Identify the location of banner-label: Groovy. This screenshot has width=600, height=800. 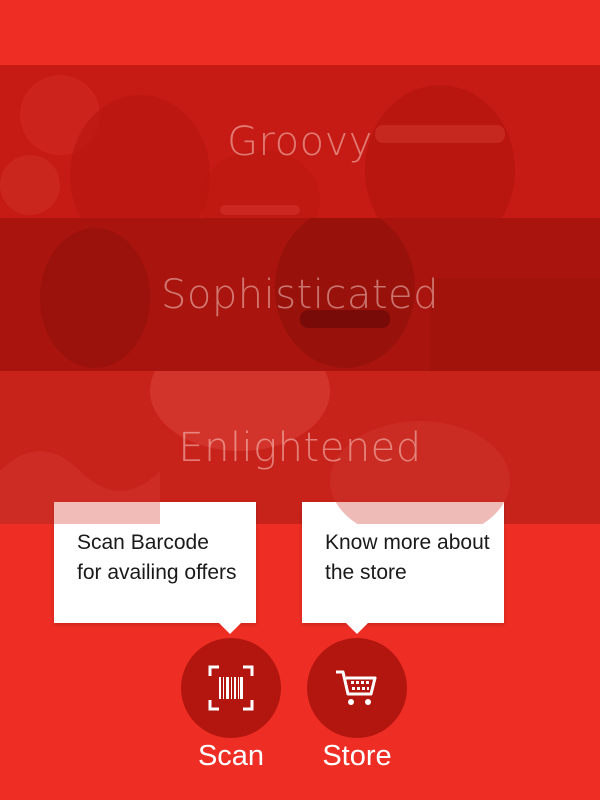
(300, 141).